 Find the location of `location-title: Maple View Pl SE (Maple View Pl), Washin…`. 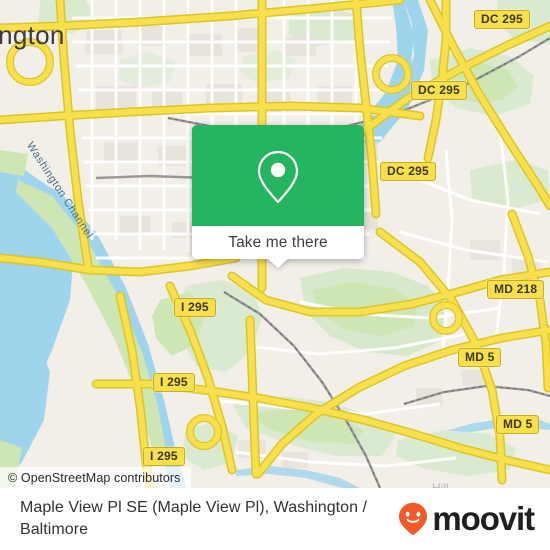

location-title: Maple View Pl SE (Maple View Pl), Washin… is located at coordinates (194, 518).